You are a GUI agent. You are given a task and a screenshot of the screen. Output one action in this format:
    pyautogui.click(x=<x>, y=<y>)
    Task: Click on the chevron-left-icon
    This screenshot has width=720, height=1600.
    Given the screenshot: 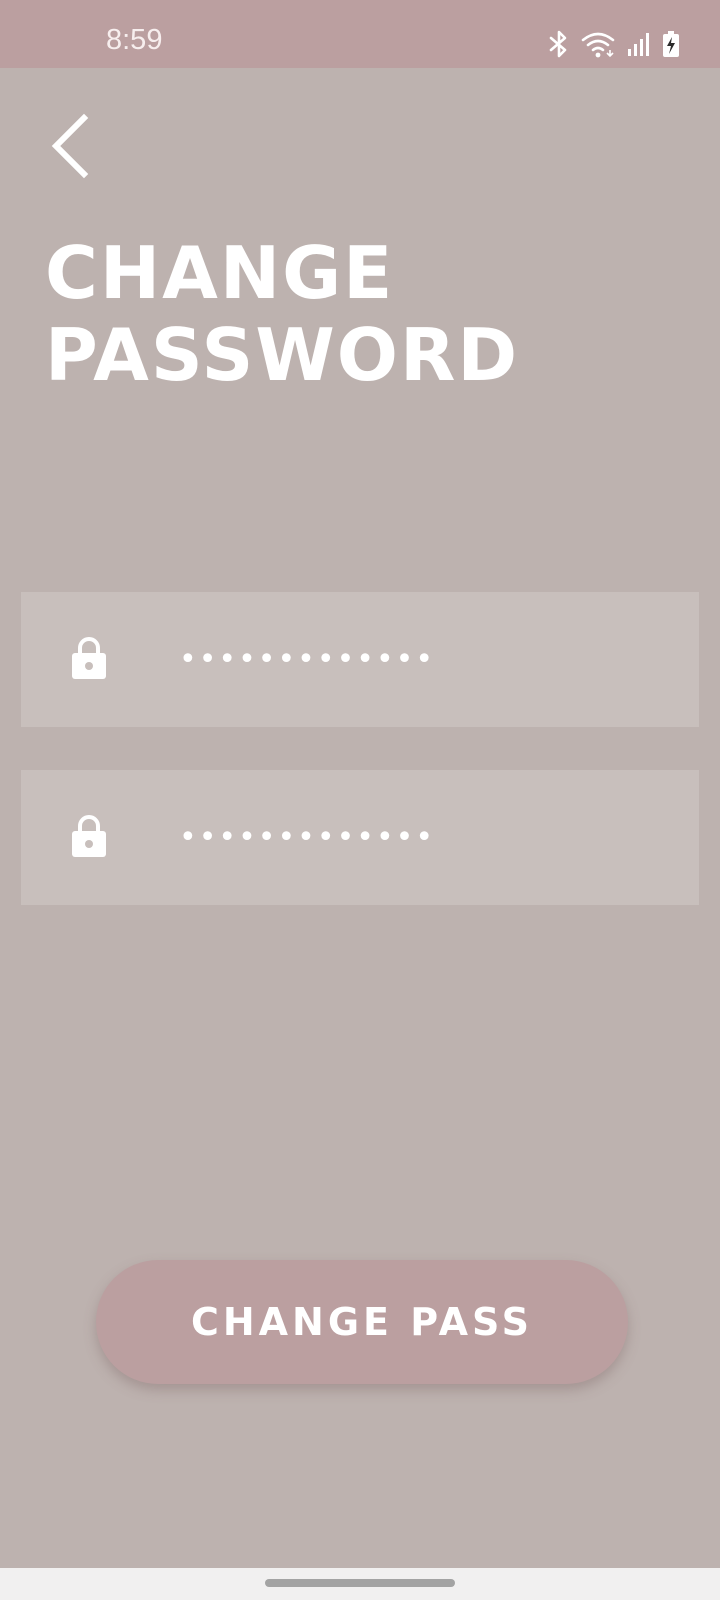 What is the action you would take?
    pyautogui.click(x=72, y=146)
    